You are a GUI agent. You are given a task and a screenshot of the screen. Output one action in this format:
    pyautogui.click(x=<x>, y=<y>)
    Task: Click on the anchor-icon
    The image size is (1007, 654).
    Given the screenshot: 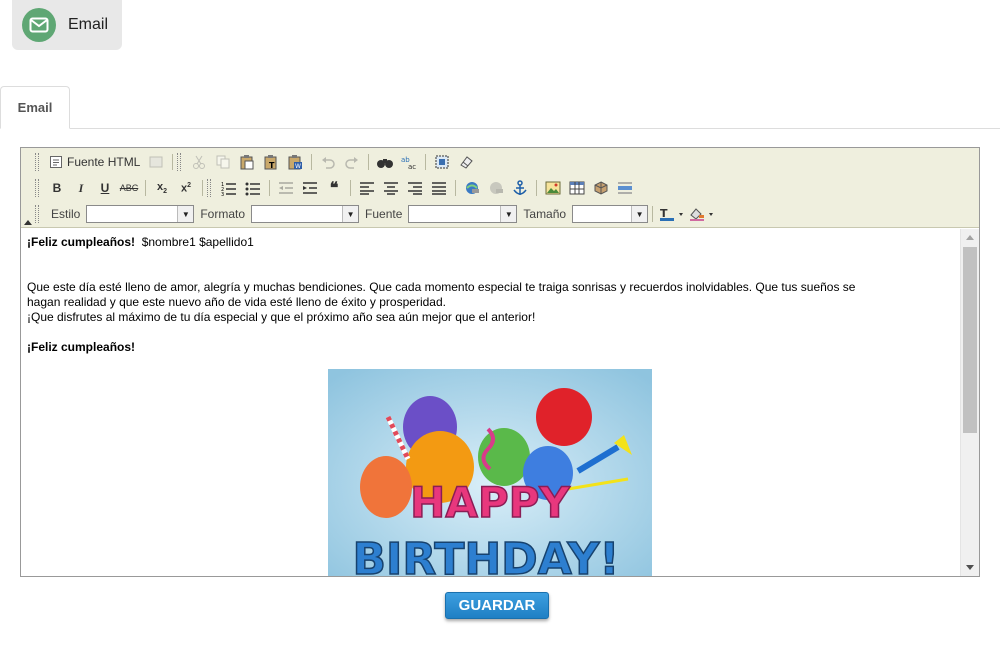 What is the action you would take?
    pyautogui.click(x=520, y=188)
    